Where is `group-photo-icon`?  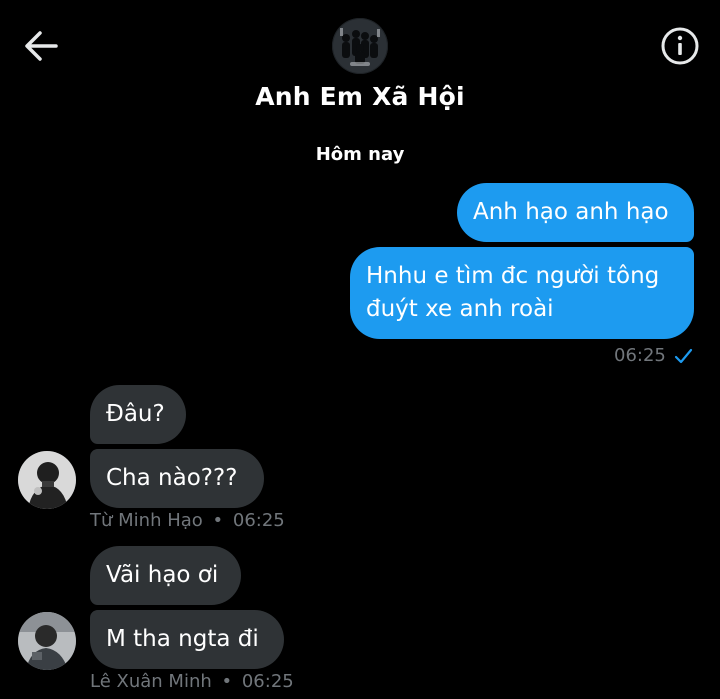 group-photo-icon is located at coordinates (360, 46).